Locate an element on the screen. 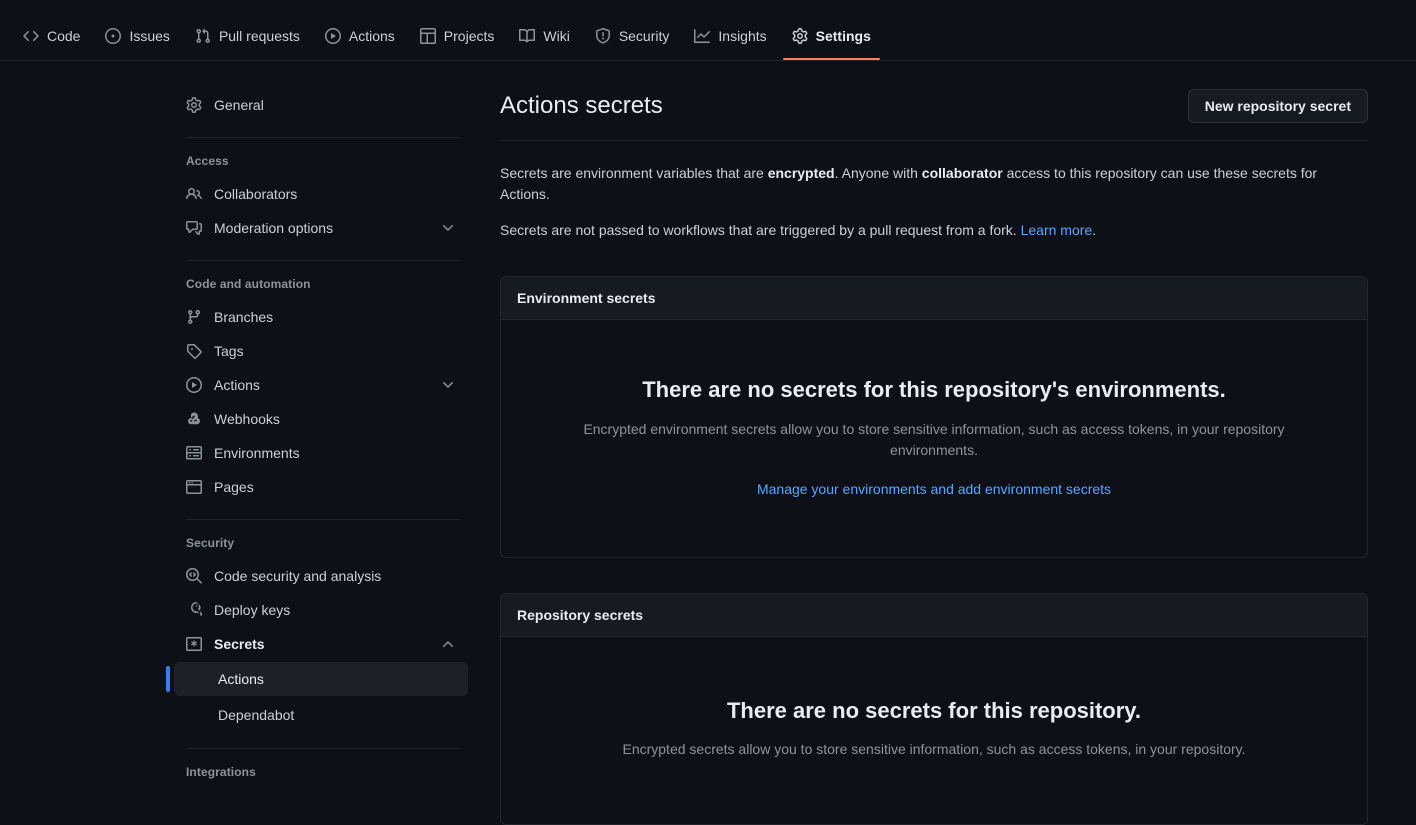 This screenshot has height=825, width=1416. repository-nav: Code Issues Pull requests Actions Projec is located at coordinates (708, 30).